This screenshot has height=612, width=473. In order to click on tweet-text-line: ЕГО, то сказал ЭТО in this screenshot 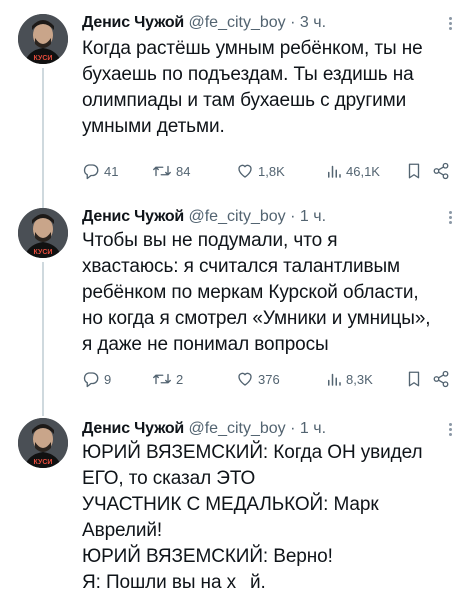, I will do `click(169, 478)`.